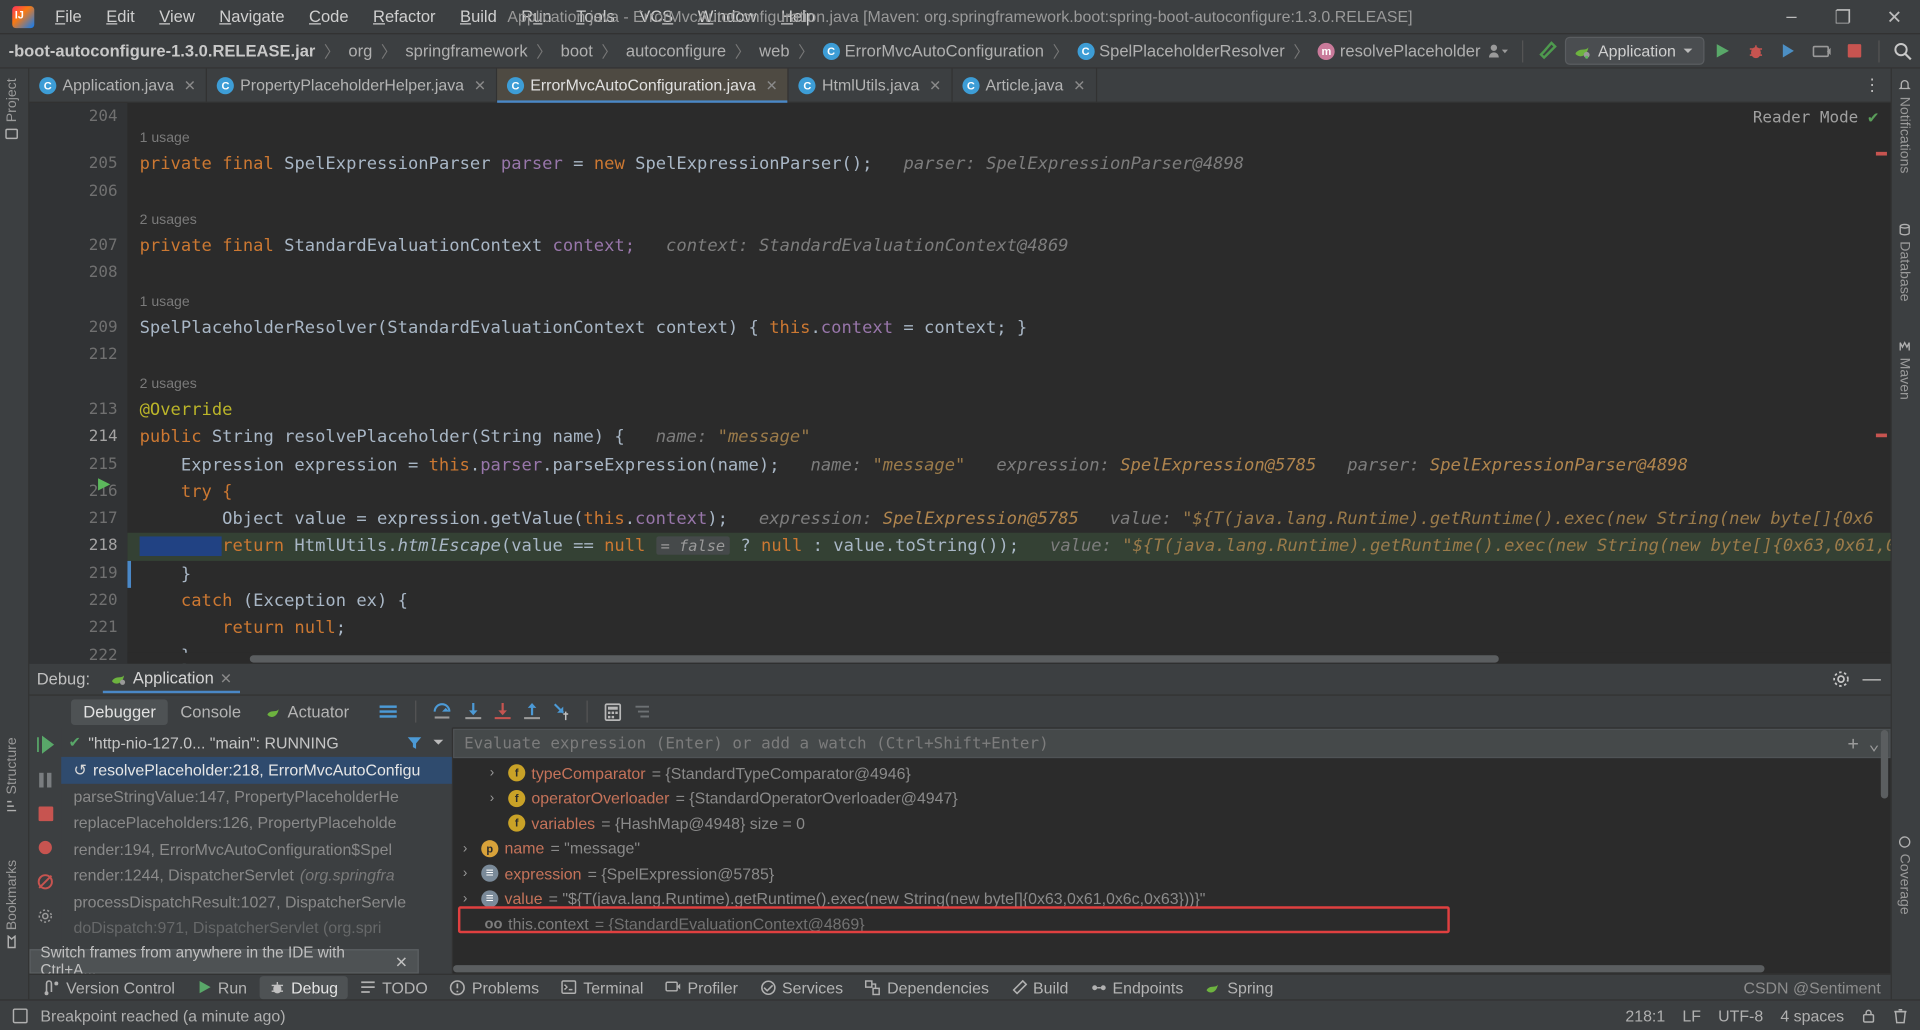 Image resolution: width=1920 pixels, height=1030 pixels. I want to click on sidebar-item-project: Project, so click(12, 109).